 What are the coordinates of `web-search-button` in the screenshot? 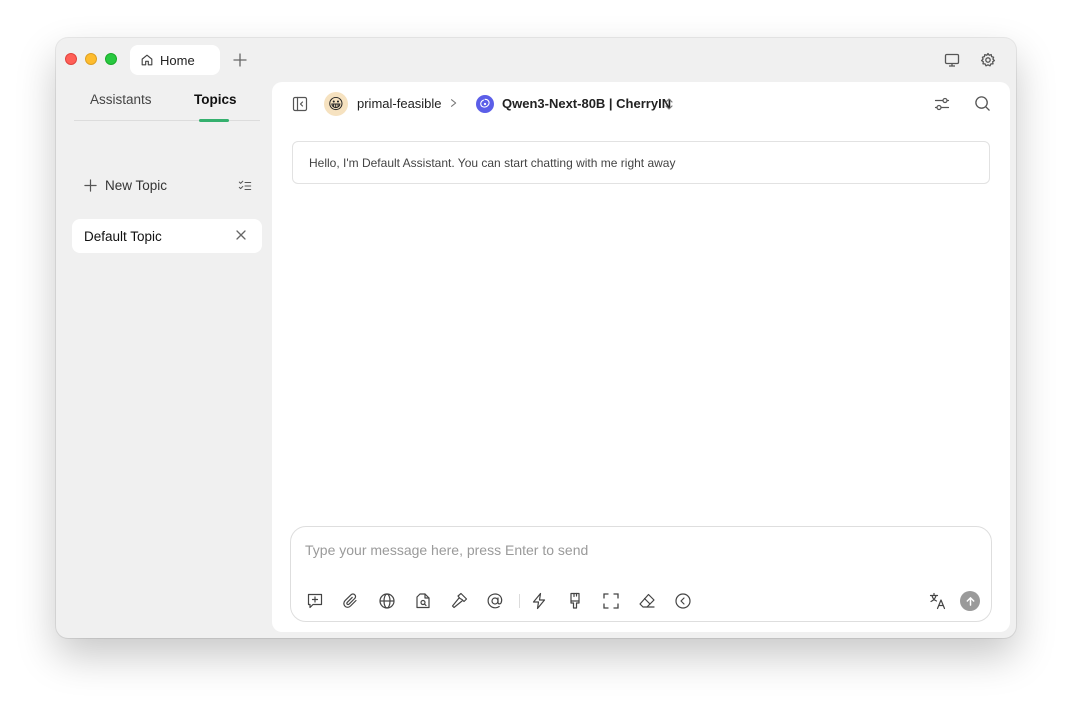 It's located at (387, 601).